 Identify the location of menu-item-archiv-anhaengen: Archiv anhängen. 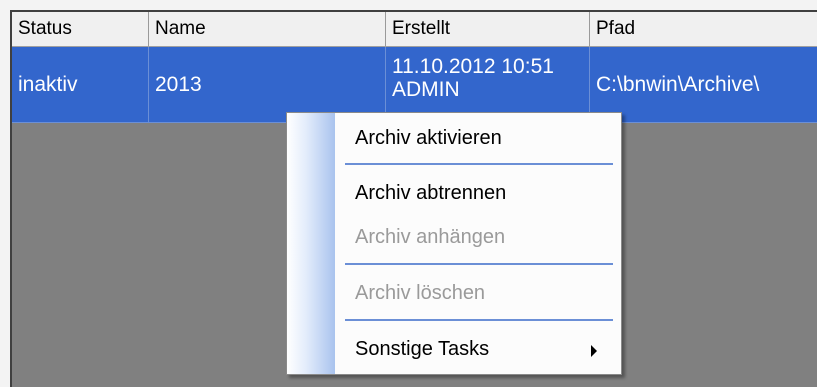
(430, 237).